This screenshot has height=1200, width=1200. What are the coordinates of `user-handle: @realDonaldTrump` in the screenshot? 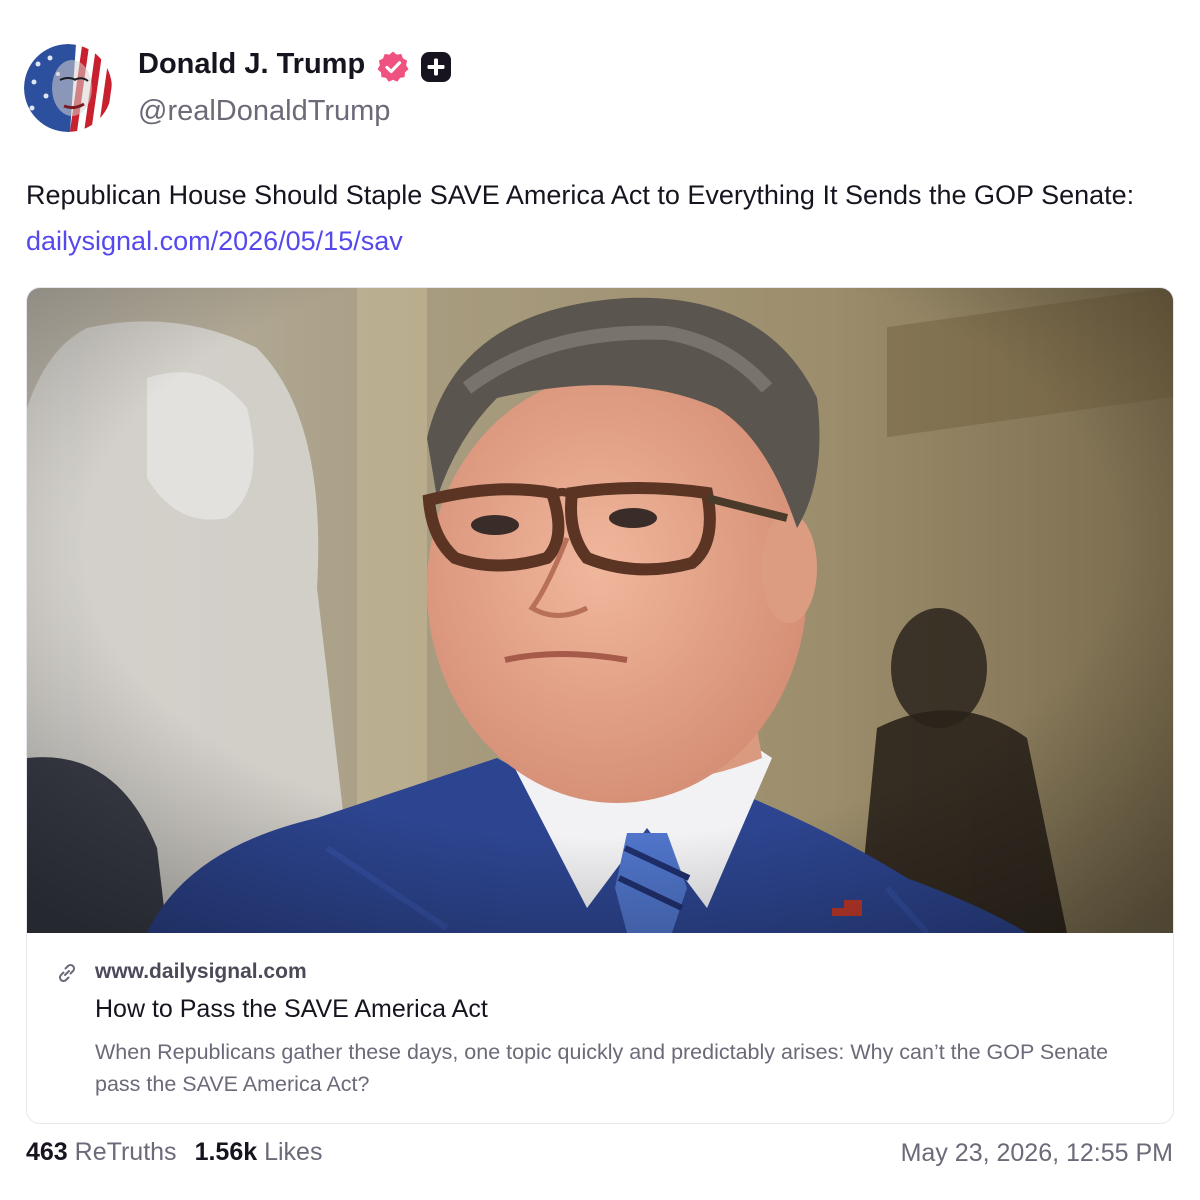 It's located at (264, 111).